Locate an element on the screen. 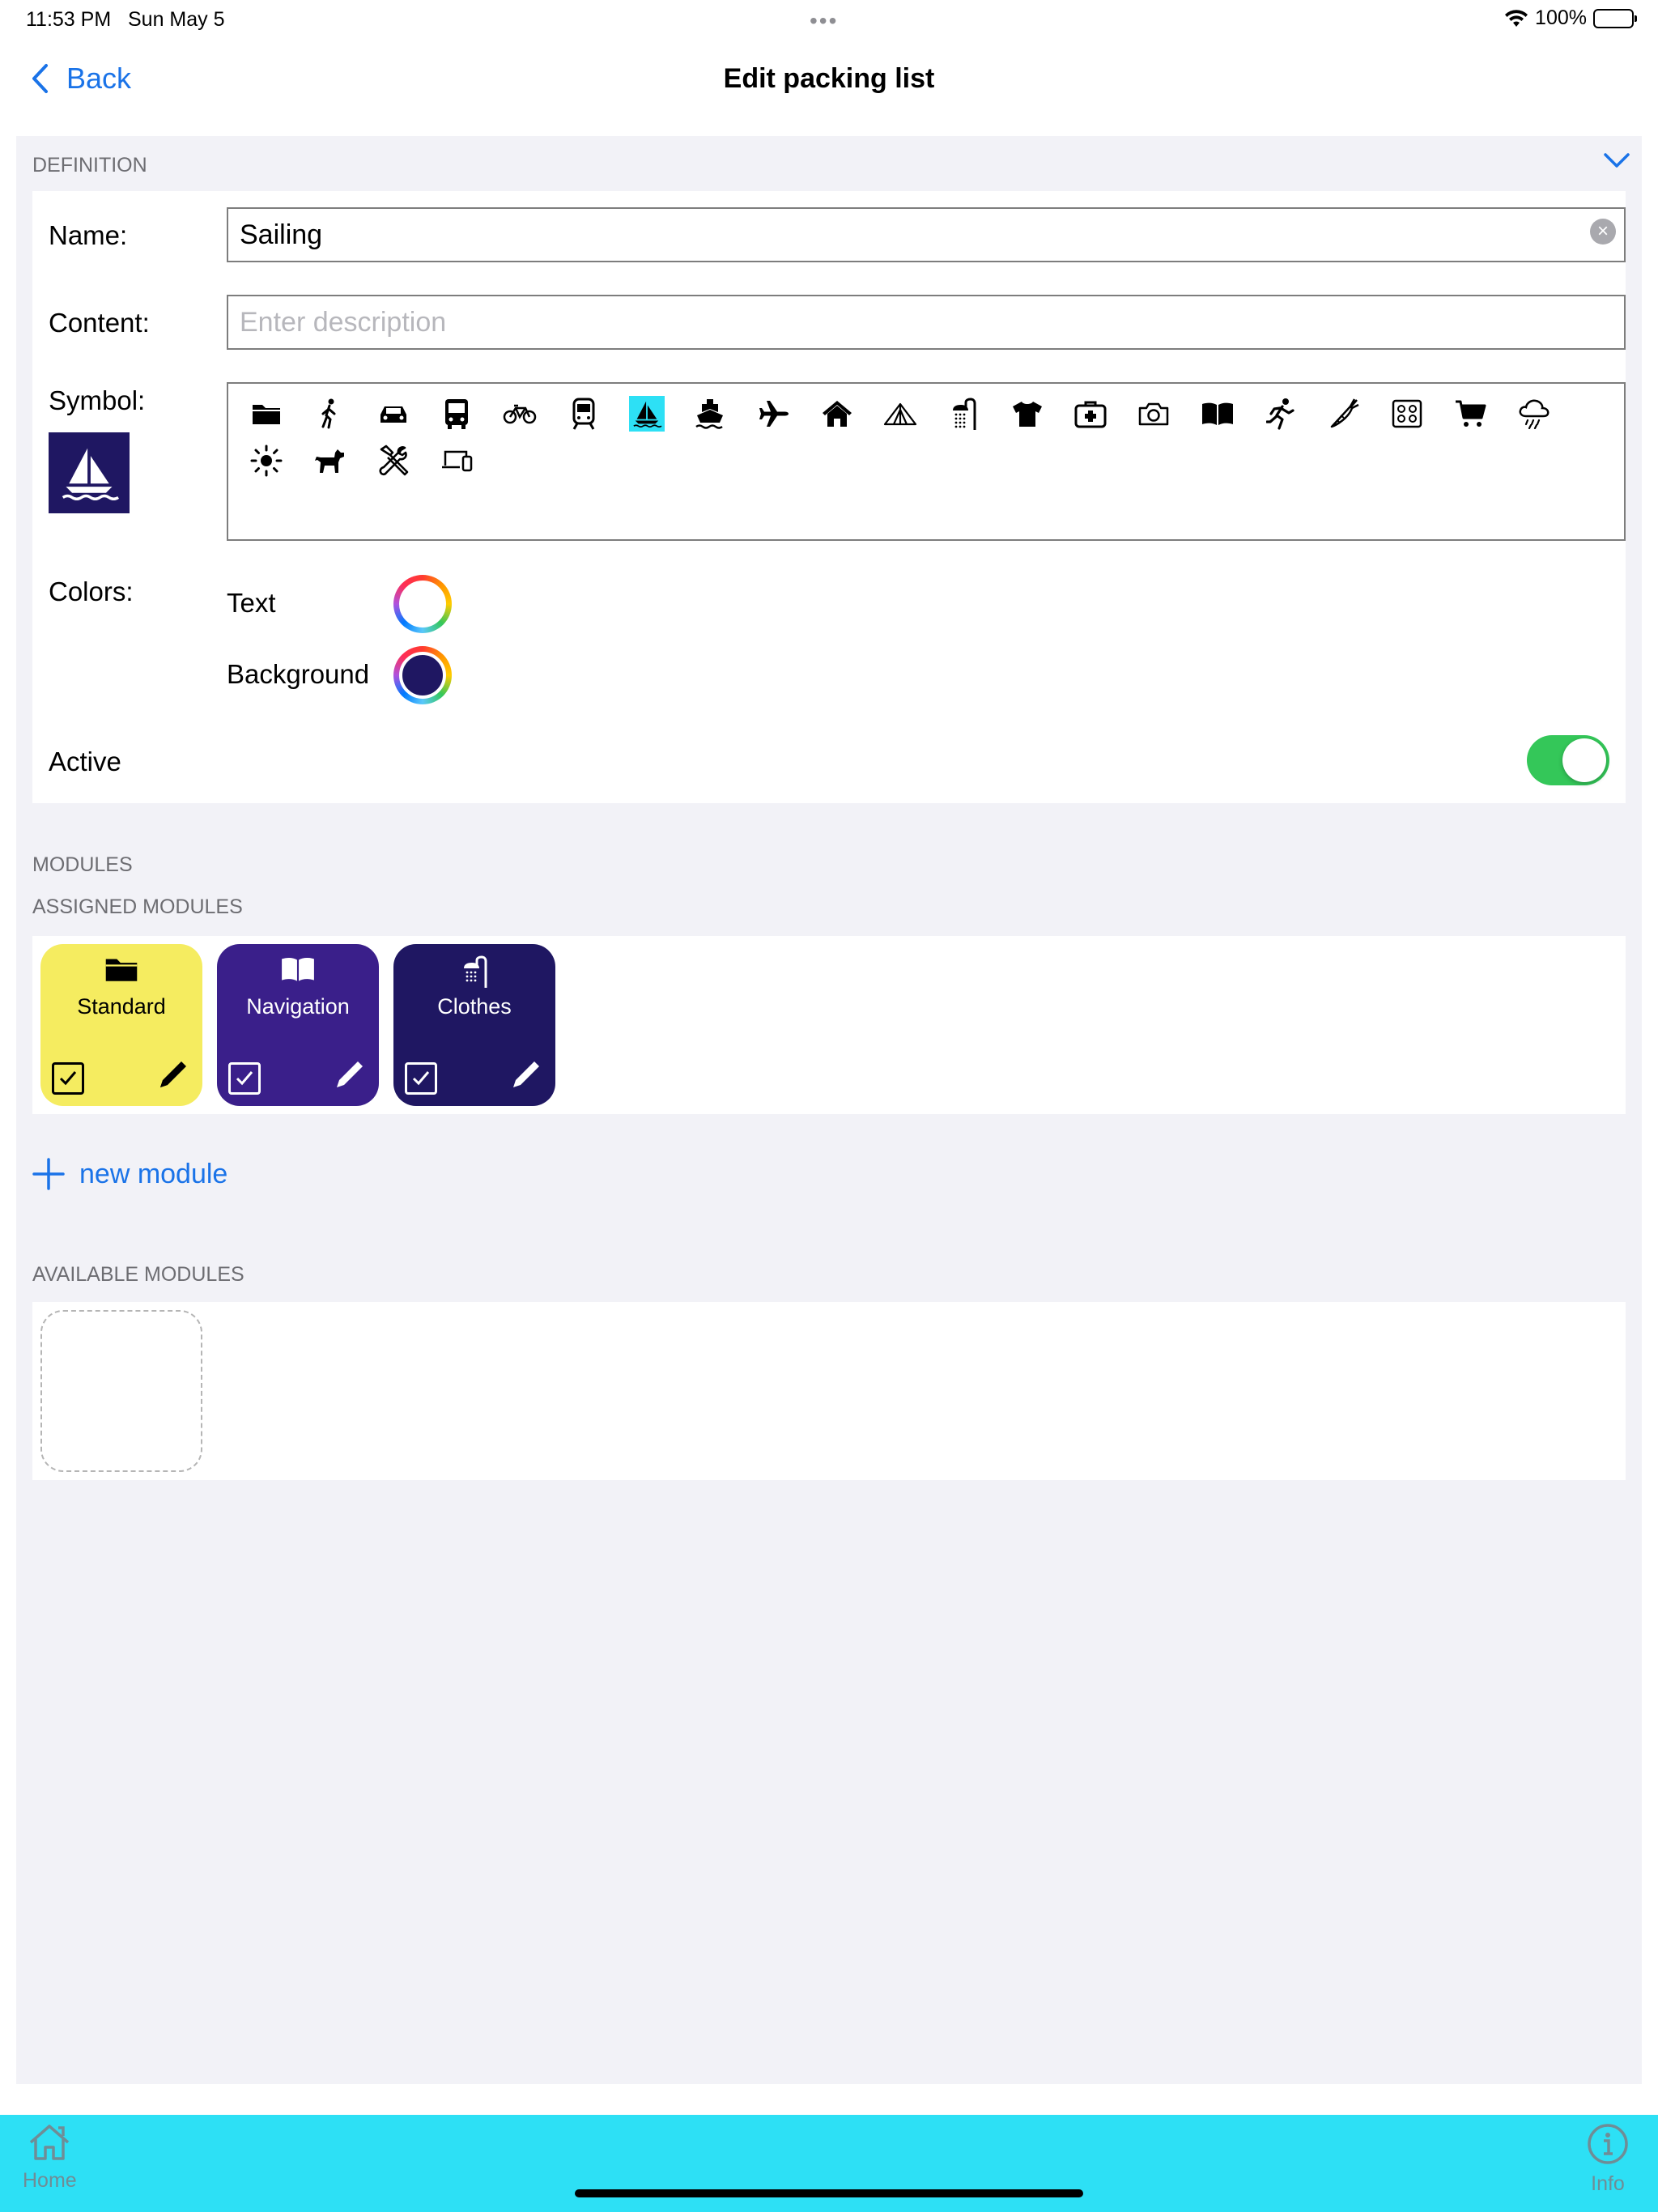 This screenshot has width=1658, height=2212. symbol-sailboat is located at coordinates (646, 414).